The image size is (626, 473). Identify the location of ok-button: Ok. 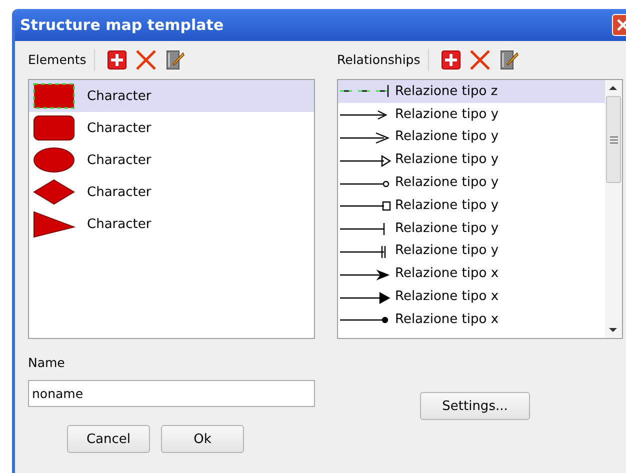
(202, 439).